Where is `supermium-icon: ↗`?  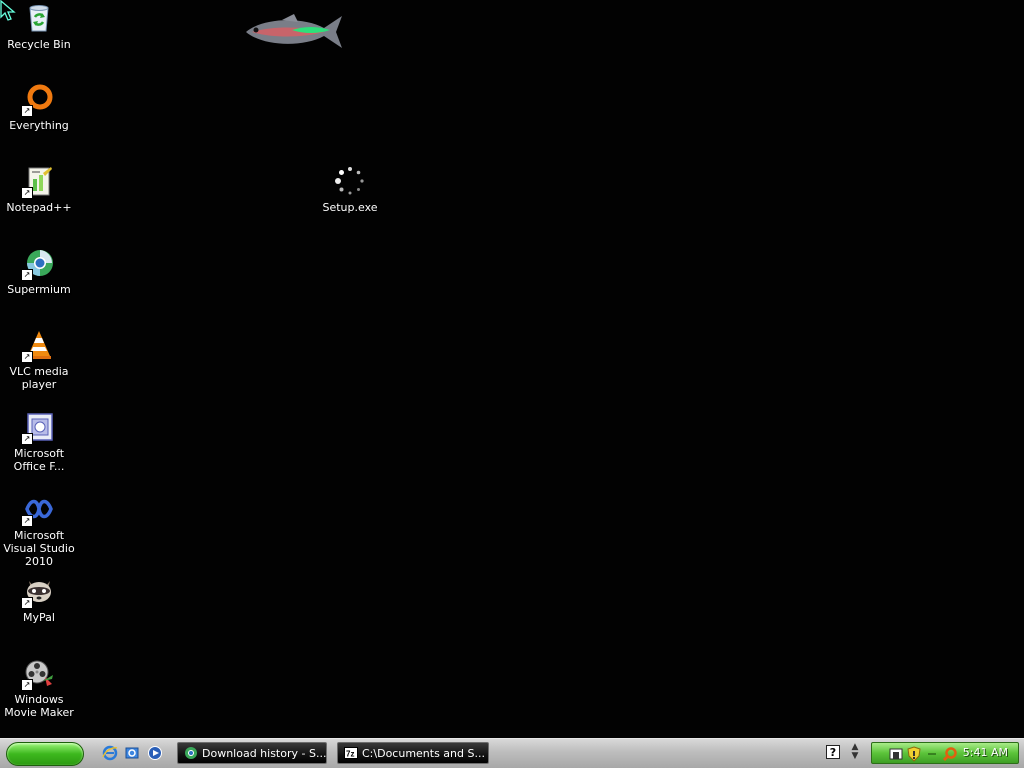
supermium-icon: ↗ is located at coordinates (38, 264).